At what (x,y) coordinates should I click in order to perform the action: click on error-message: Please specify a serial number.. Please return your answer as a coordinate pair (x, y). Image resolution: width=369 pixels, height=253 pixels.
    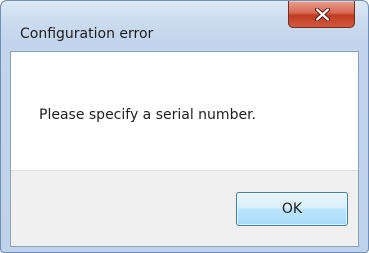
    Looking at the image, I should click on (147, 115).